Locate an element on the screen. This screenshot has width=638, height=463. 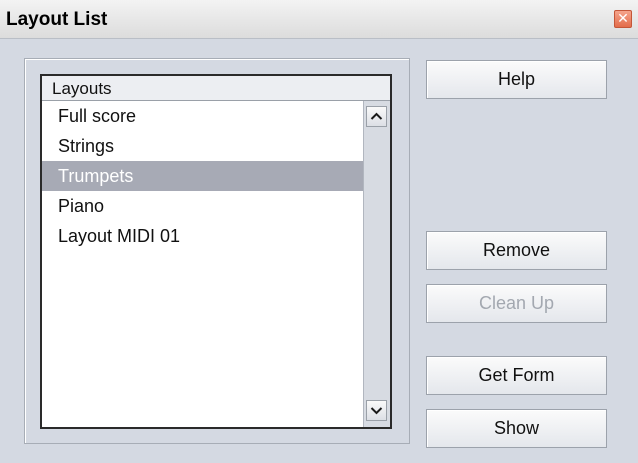
list-item-trumpets: Trumpets is located at coordinates (203, 176).